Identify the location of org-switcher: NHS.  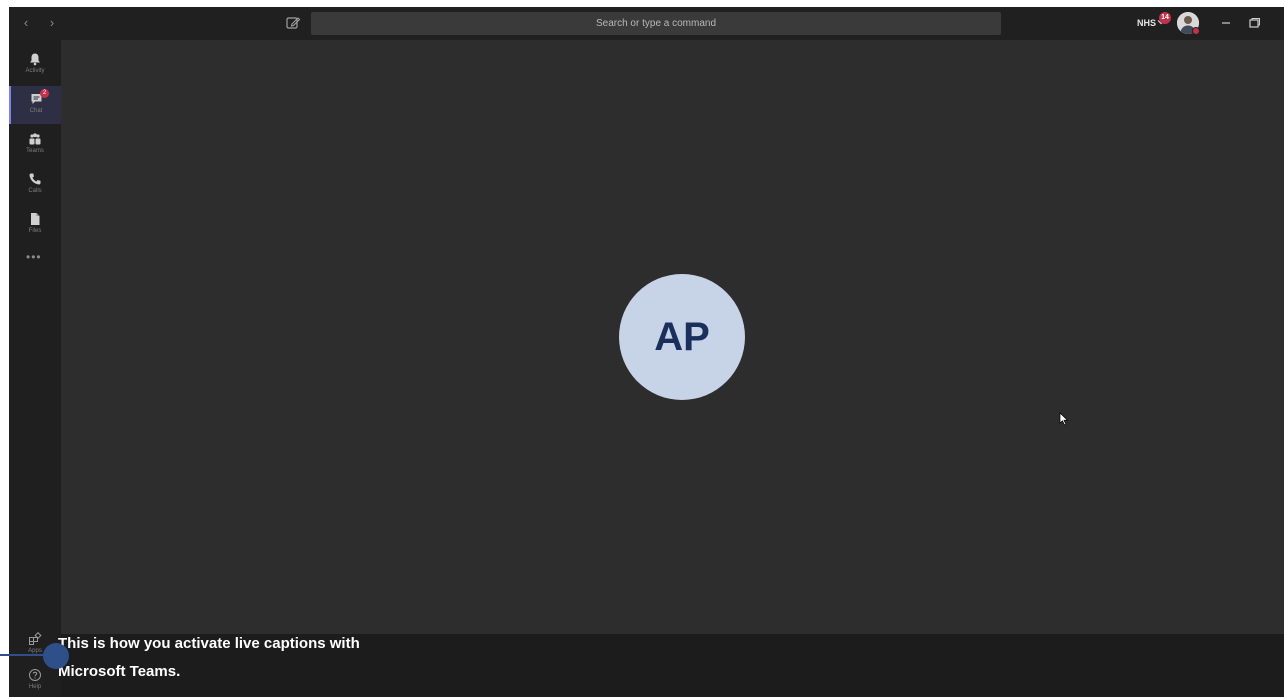
(1146, 23).